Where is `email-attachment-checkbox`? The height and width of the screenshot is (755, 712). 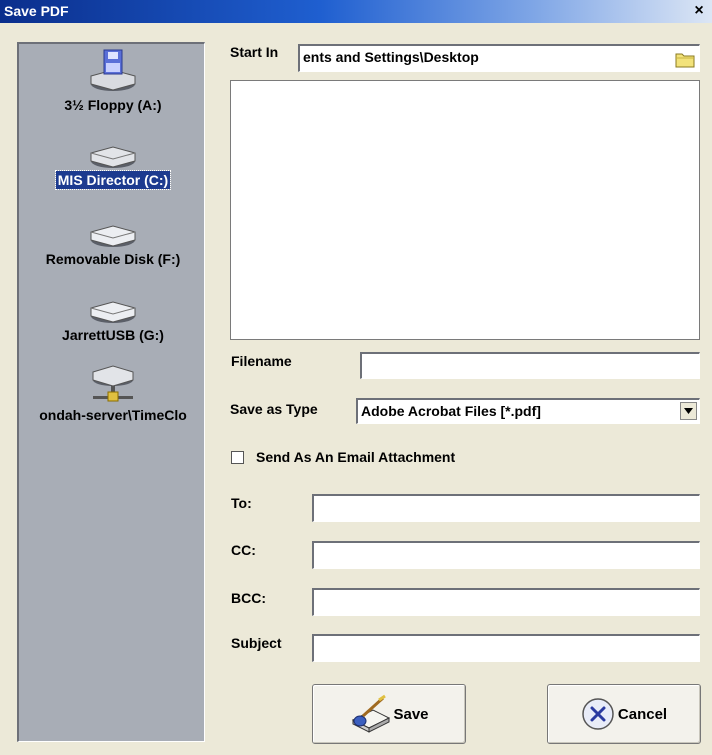 email-attachment-checkbox is located at coordinates (237, 457).